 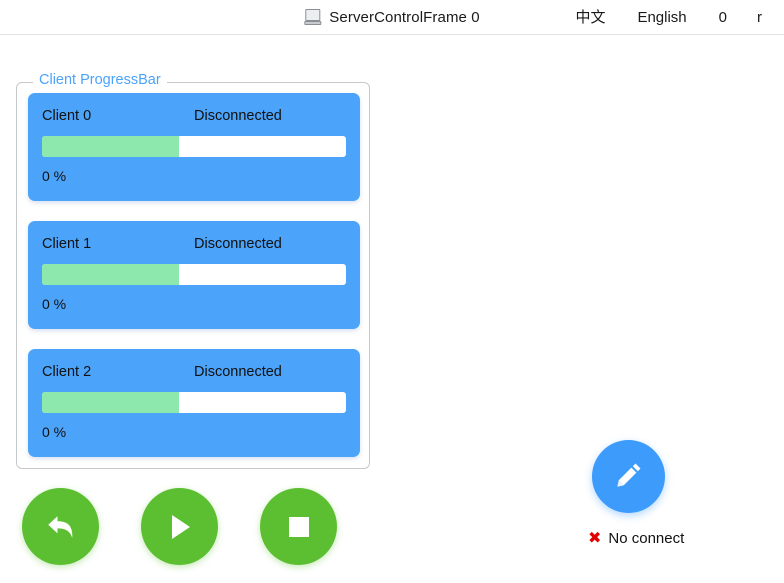 What do you see at coordinates (646, 538) in the screenshot?
I see `connection-status-label: No connect` at bounding box center [646, 538].